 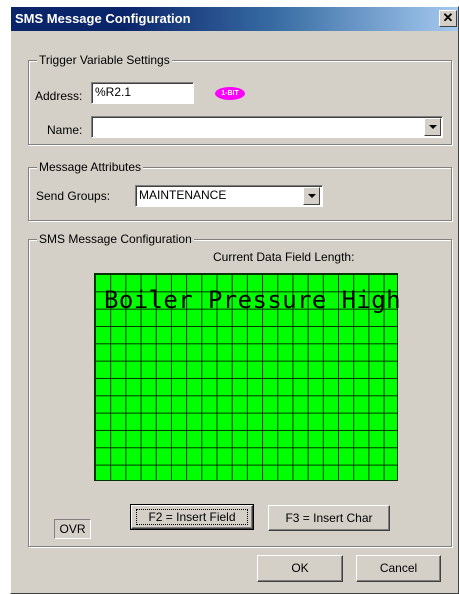 I want to click on cancel-label: Cancel, so click(x=398, y=568).